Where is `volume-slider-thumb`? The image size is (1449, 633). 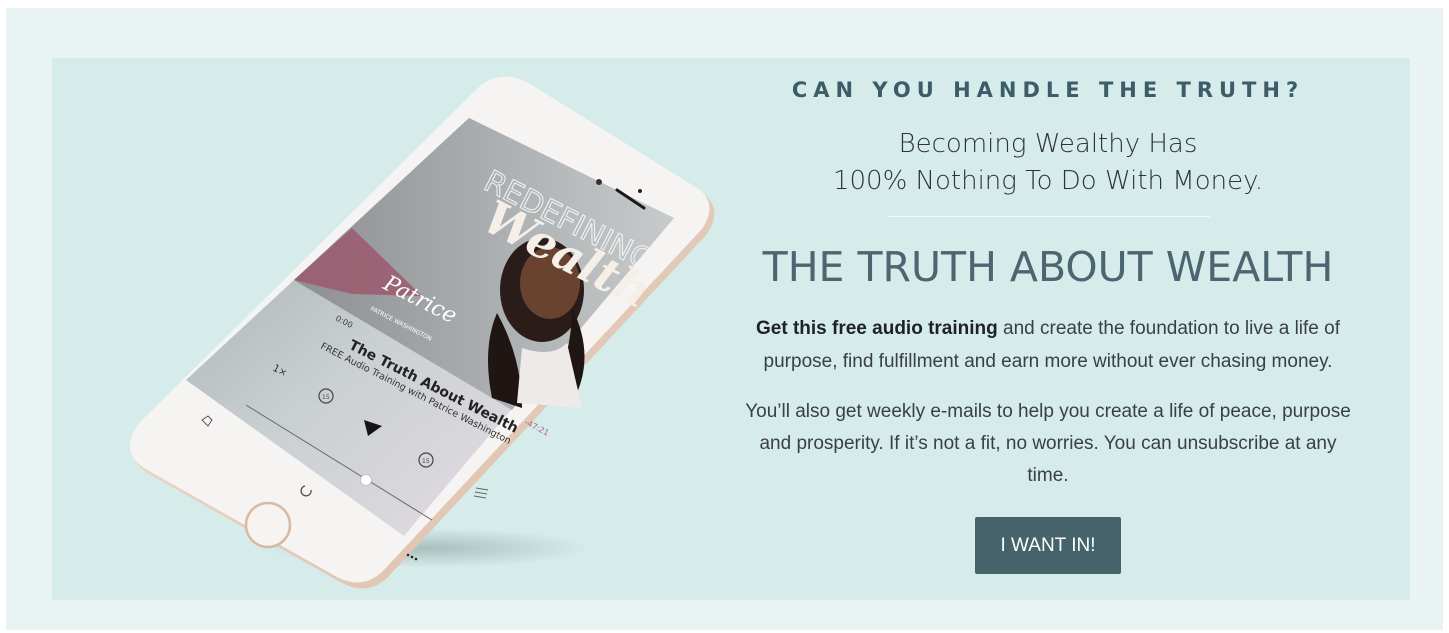
volume-slider-thumb is located at coordinates (366, 480).